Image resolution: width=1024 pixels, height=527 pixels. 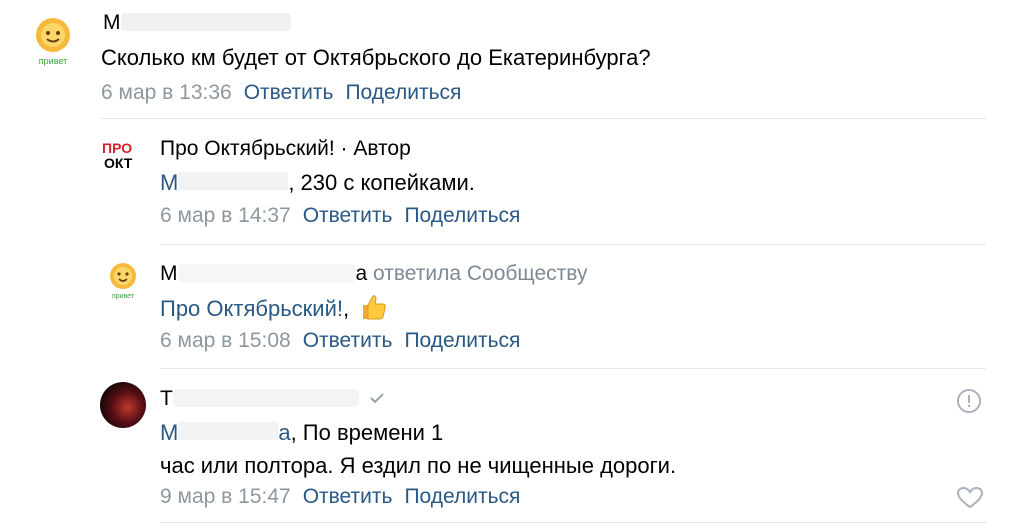 I want to click on mention-link: Про Октябрьский!, so click(x=251, y=308).